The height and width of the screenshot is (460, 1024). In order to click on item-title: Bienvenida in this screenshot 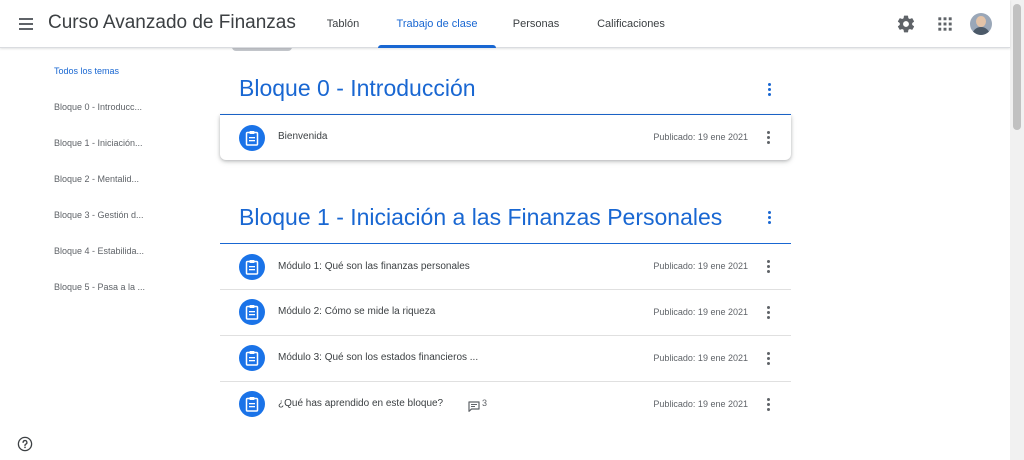, I will do `click(303, 136)`.